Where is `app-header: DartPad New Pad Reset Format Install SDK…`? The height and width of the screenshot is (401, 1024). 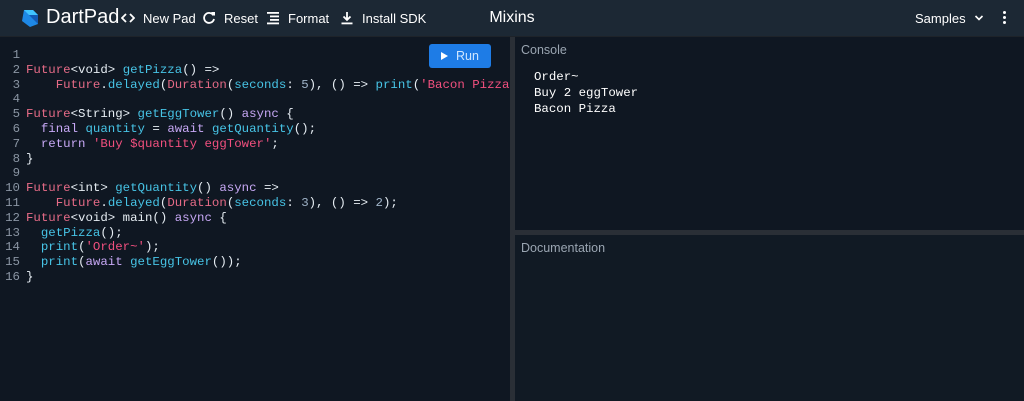 app-header: DartPad New Pad Reset Format Install SDK… is located at coordinates (512, 18).